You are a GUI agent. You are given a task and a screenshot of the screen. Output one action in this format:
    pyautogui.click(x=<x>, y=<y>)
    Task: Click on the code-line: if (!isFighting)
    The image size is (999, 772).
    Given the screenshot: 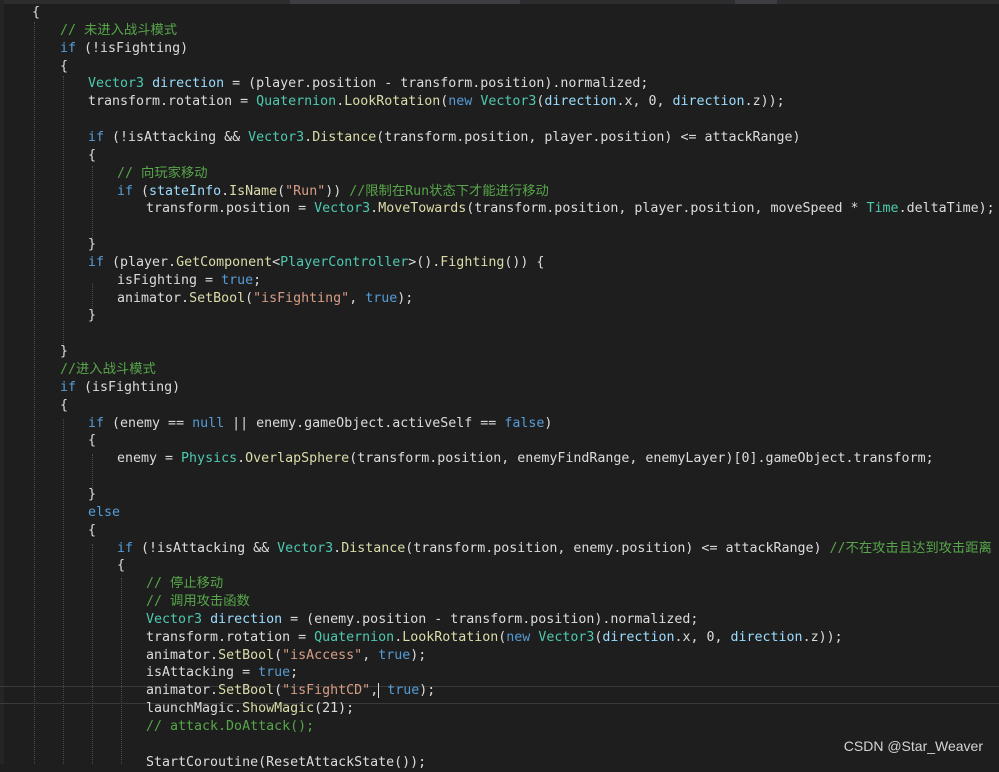 What is the action you would take?
    pyautogui.click(x=124, y=49)
    